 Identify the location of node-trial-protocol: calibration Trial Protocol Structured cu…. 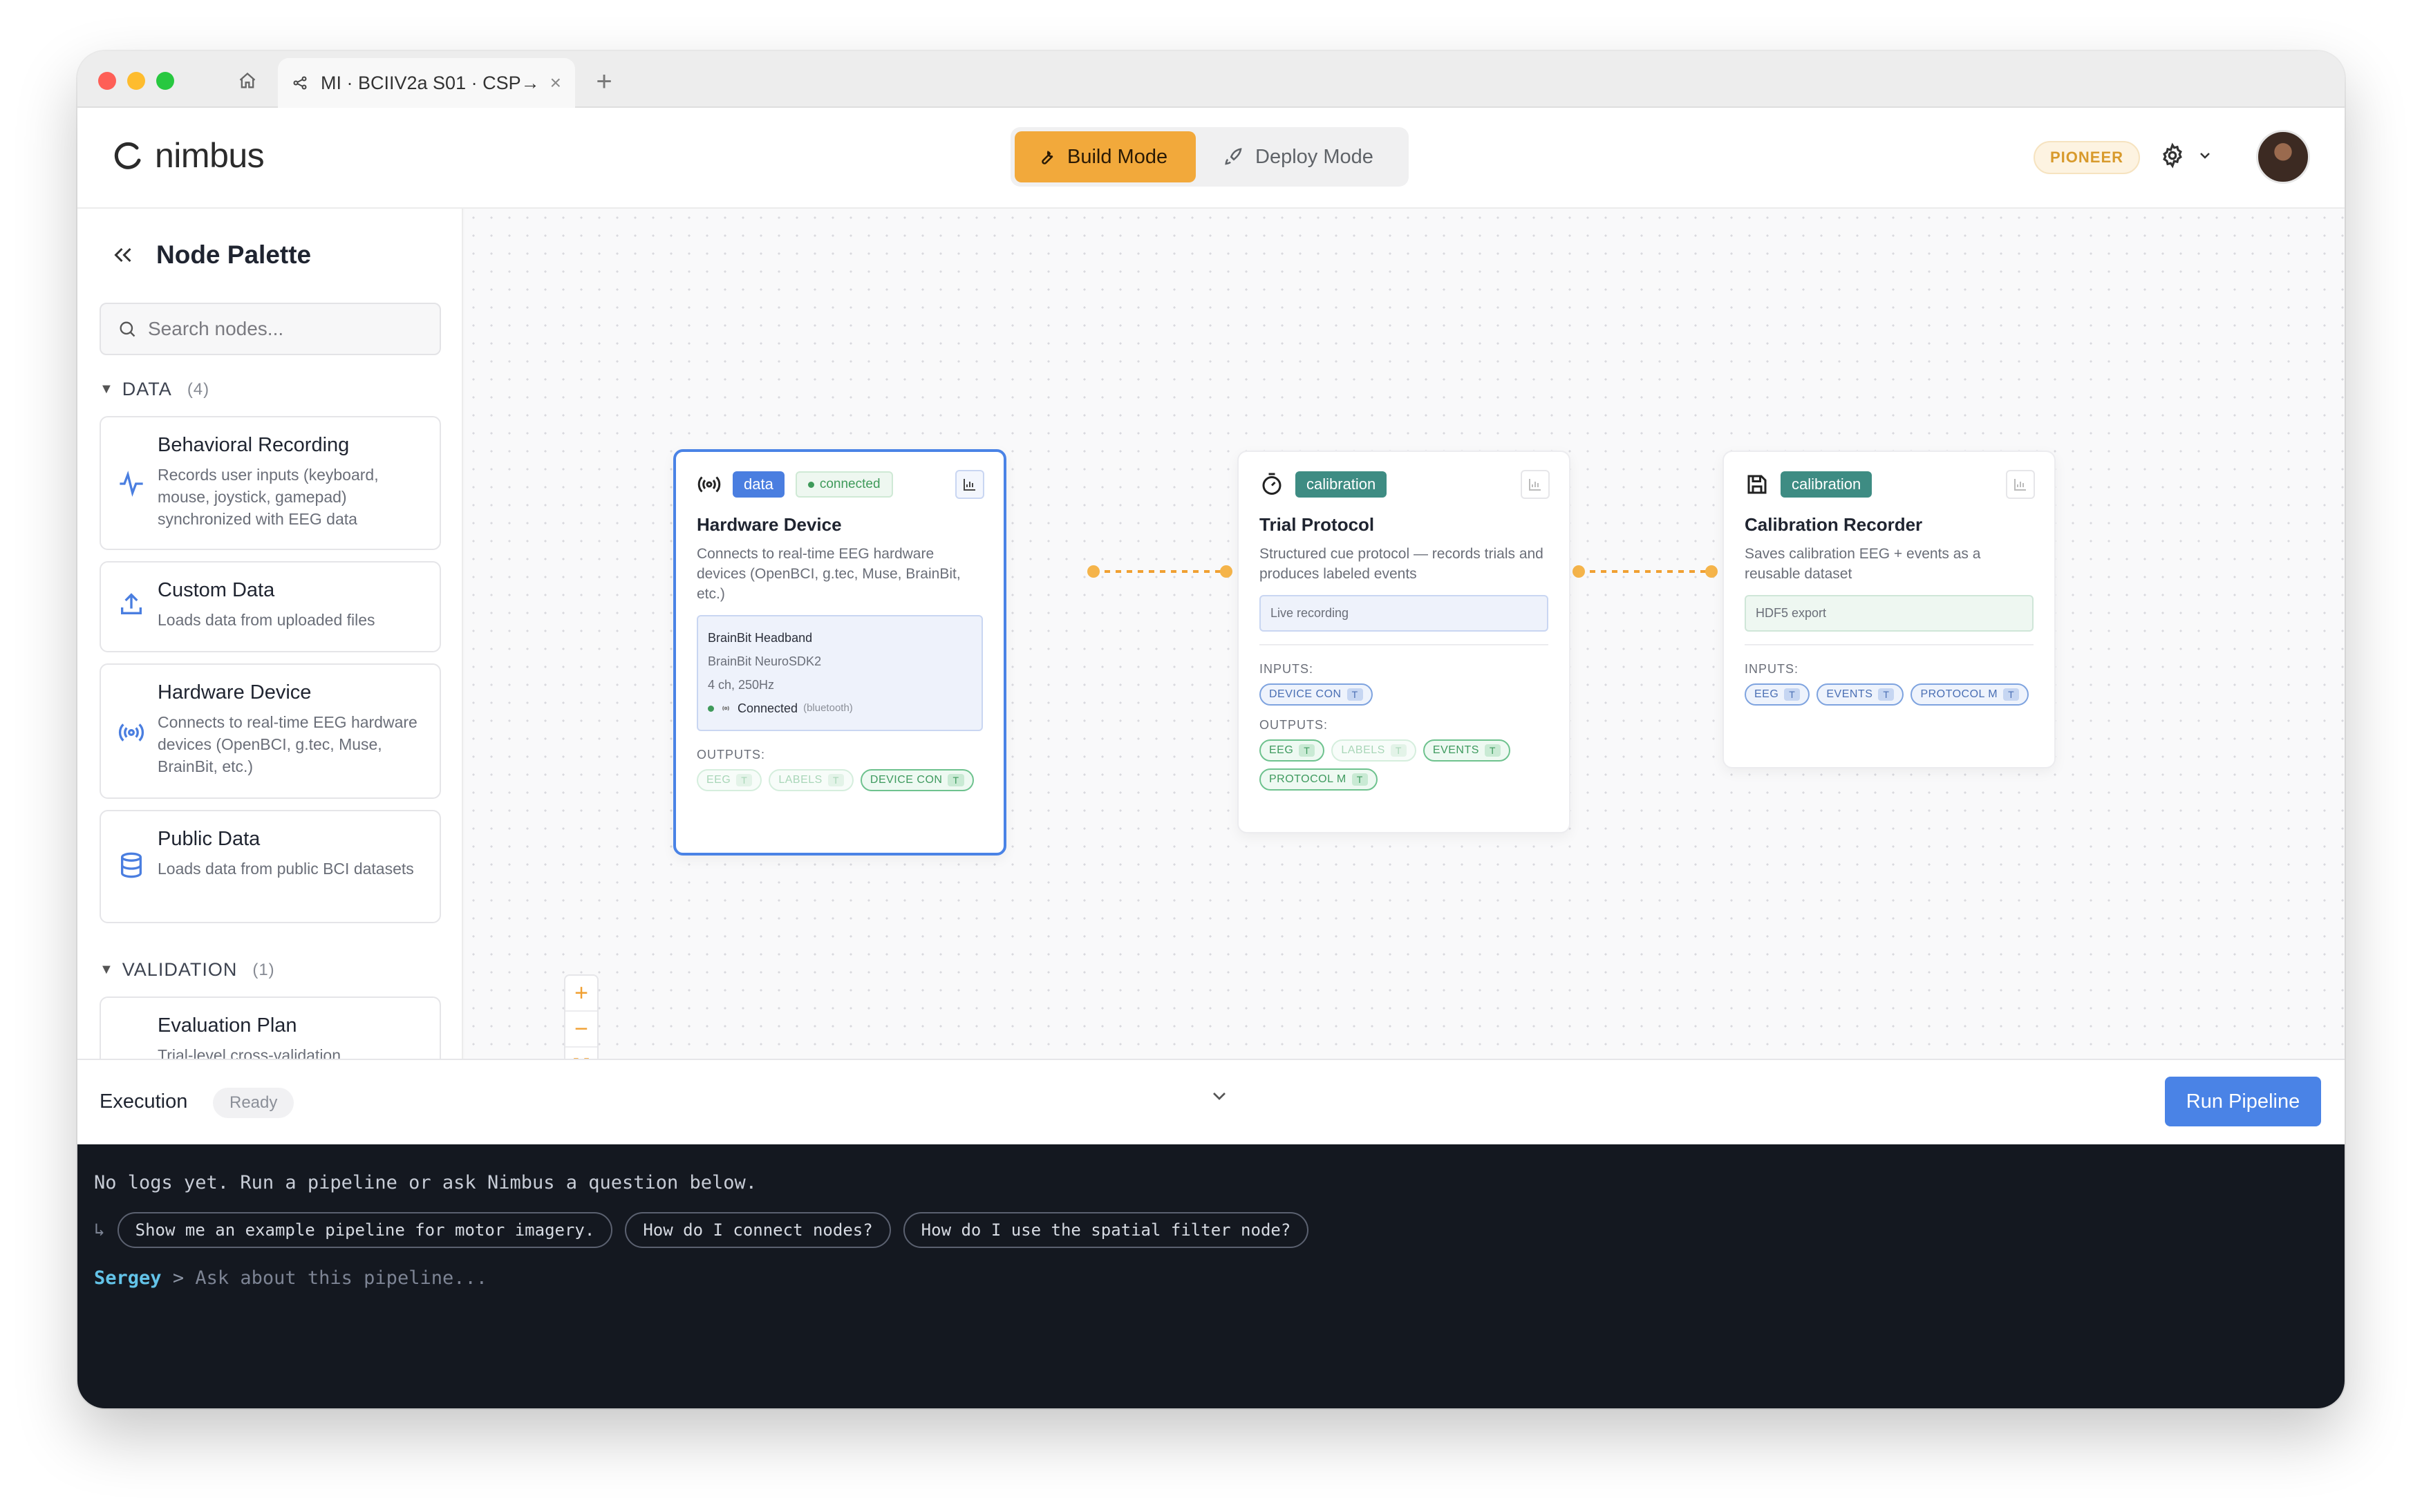
(1403, 642).